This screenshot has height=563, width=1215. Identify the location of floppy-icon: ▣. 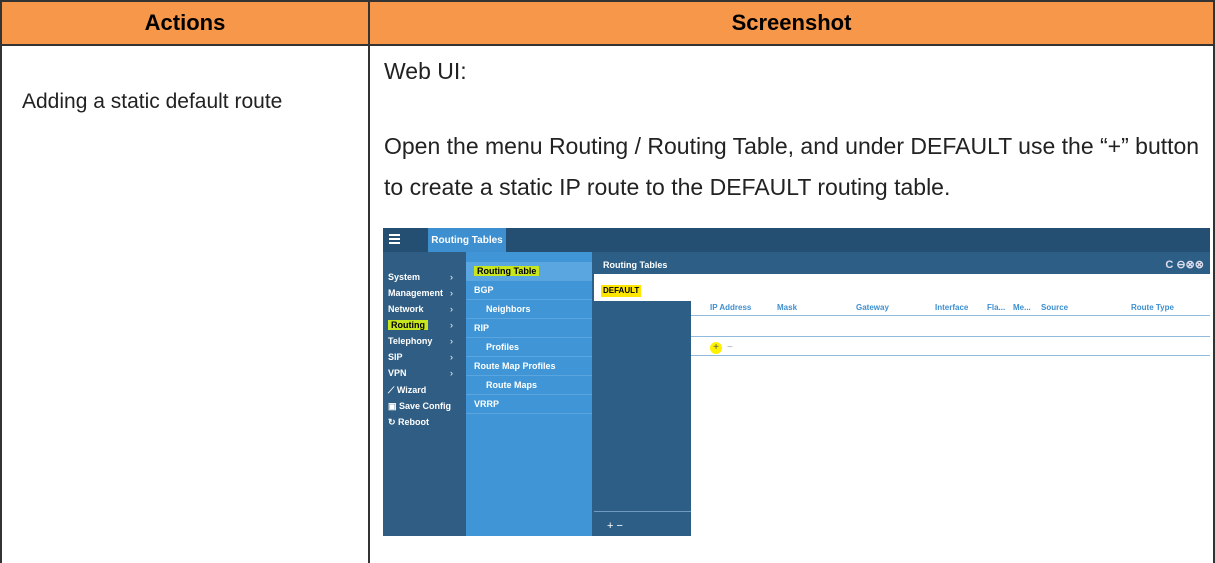
(394, 406).